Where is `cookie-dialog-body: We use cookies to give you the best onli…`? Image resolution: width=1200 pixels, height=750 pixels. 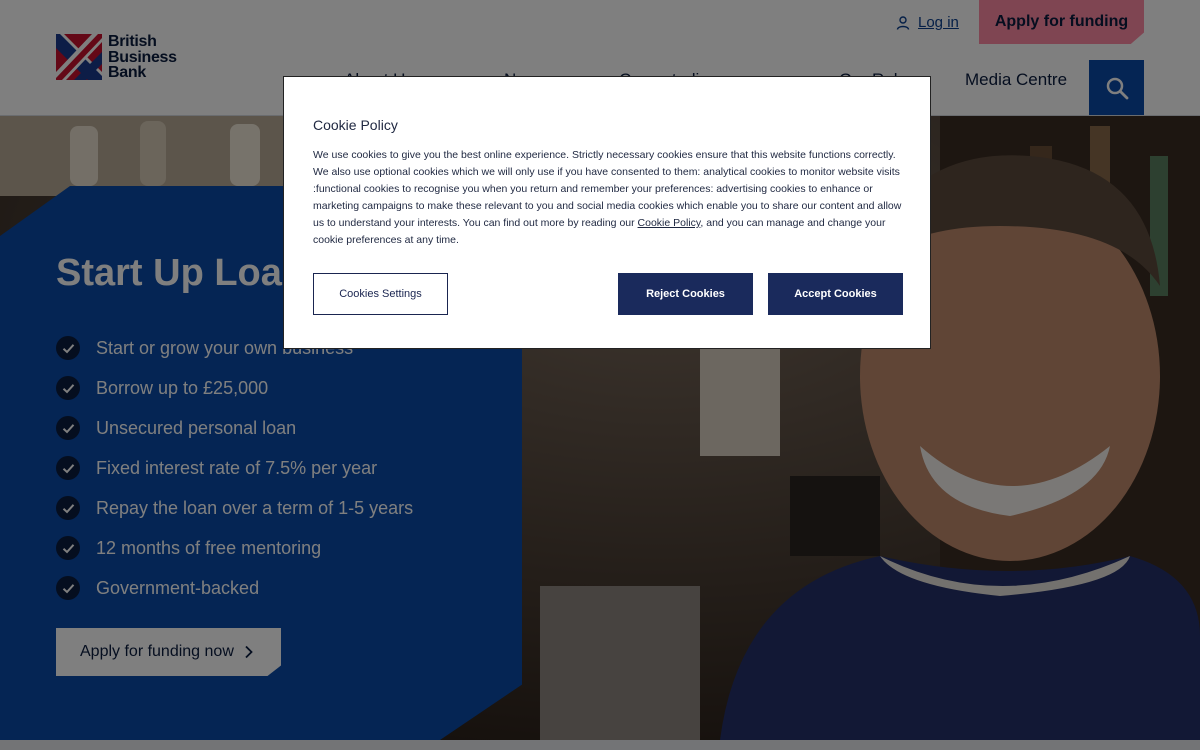 cookie-dialog-body: We use cookies to give you the best onli… is located at coordinates (609, 198).